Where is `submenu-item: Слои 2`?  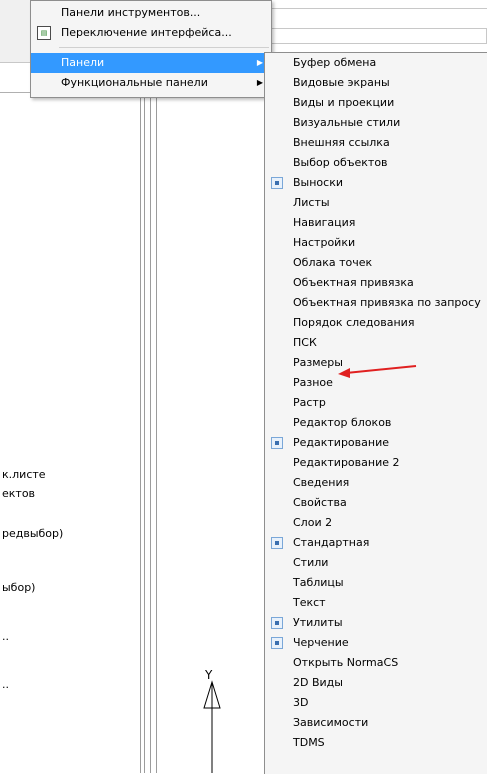 submenu-item: Слои 2 is located at coordinates (376, 523).